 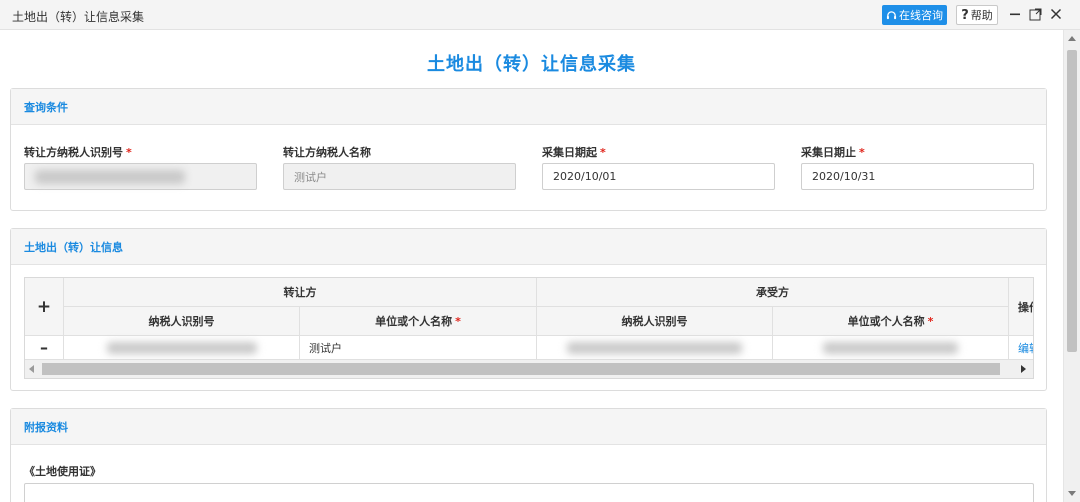 I want to click on headset-icon, so click(x=891, y=14).